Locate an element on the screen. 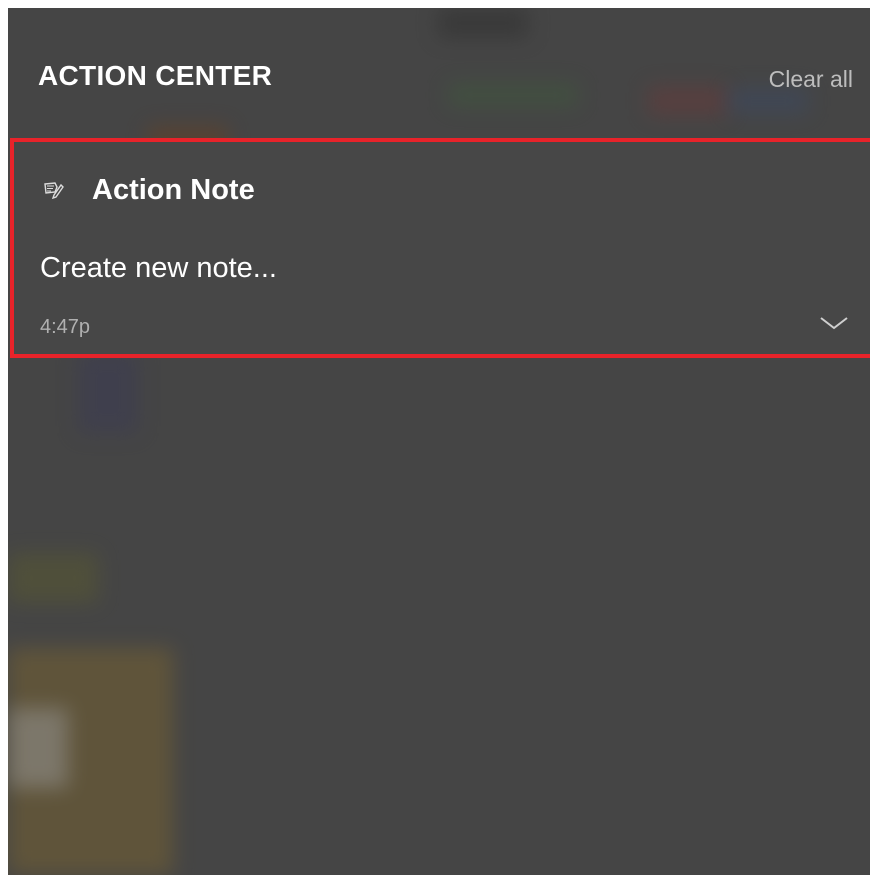 The height and width of the screenshot is (875, 870). notification-app-name: Action Note is located at coordinates (173, 189).